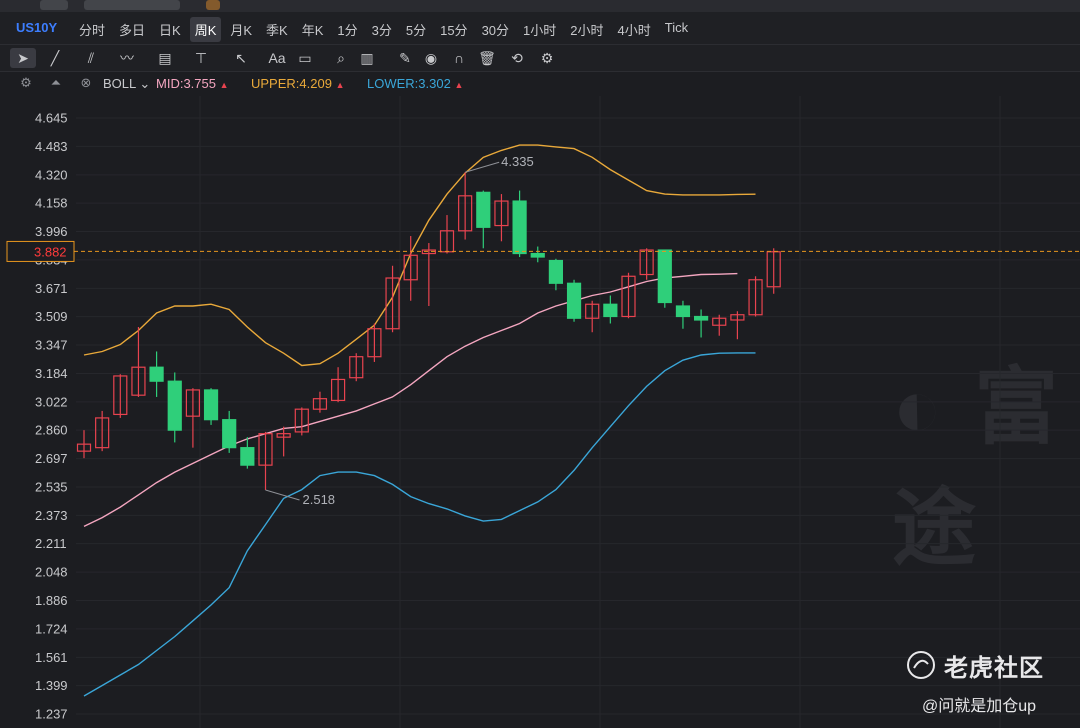 Image resolution: width=1080 pixels, height=728 pixels. What do you see at coordinates (319, 499) in the screenshot?
I see `low-price-label: 2.518` at bounding box center [319, 499].